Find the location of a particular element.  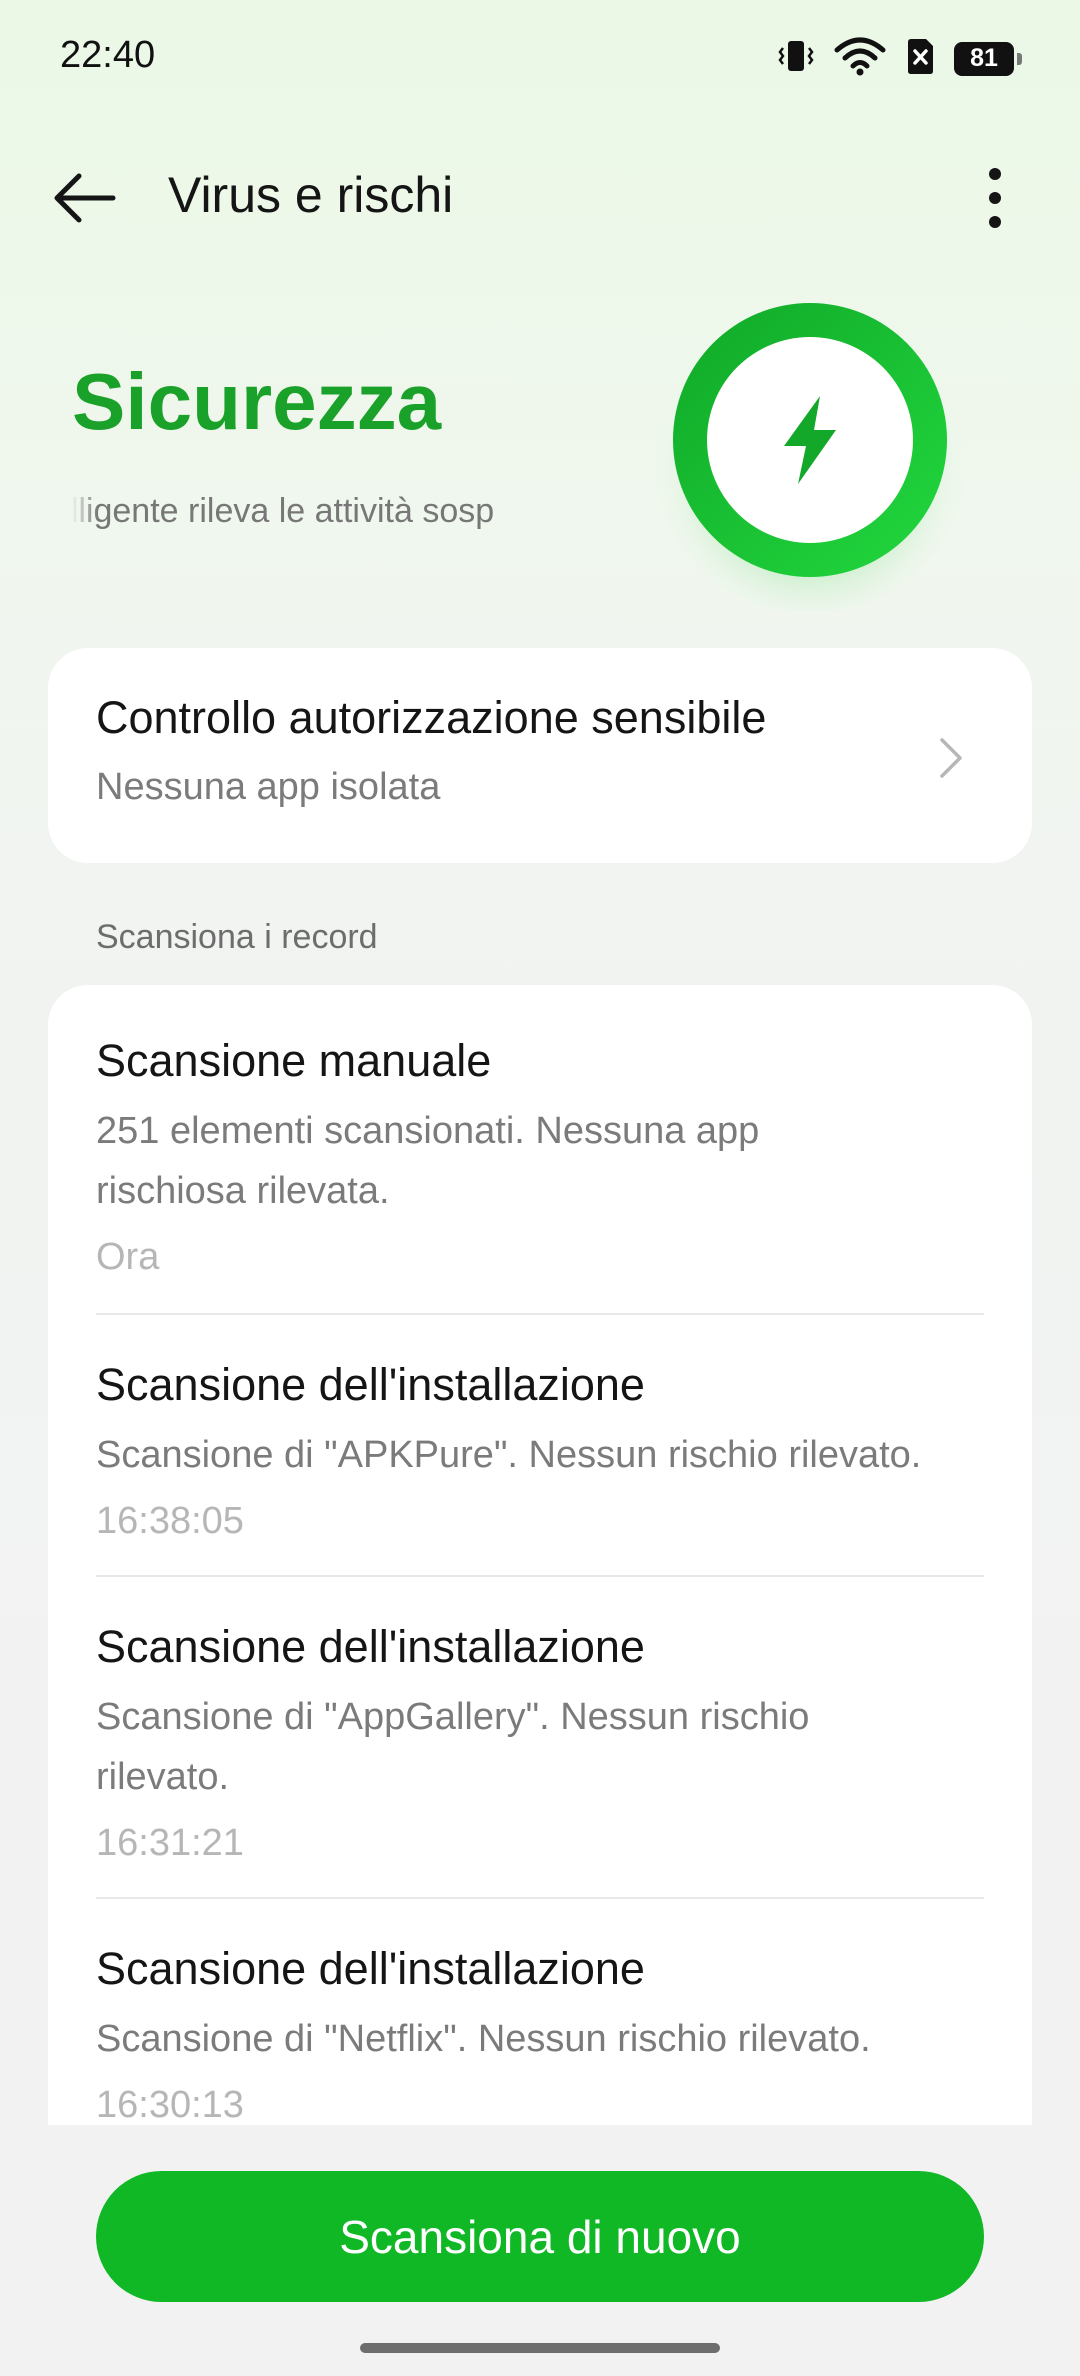

security-status-ring is located at coordinates (810, 452).